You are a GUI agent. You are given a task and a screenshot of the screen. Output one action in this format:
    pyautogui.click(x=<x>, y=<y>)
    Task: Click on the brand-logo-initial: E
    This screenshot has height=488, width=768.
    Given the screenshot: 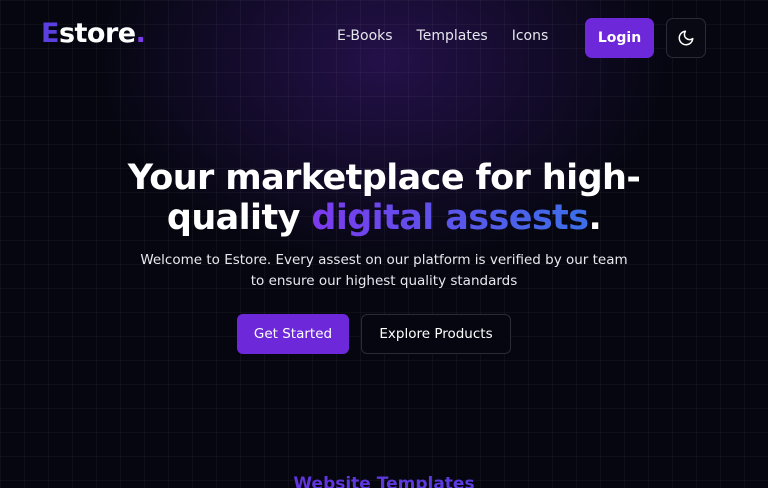 What is the action you would take?
    pyautogui.click(x=50, y=33)
    